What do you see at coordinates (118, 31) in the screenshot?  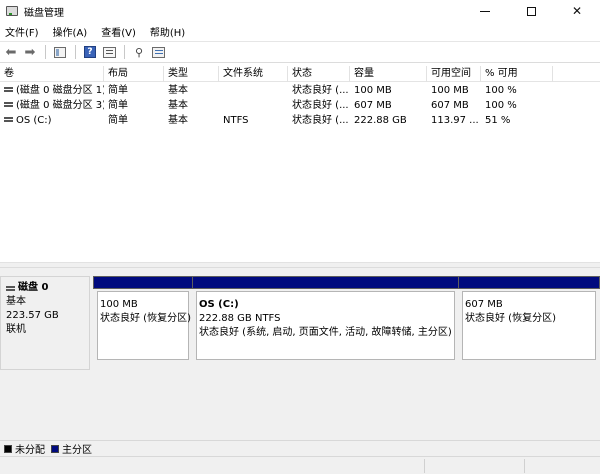 I see `menu-view: 查看(V)` at bounding box center [118, 31].